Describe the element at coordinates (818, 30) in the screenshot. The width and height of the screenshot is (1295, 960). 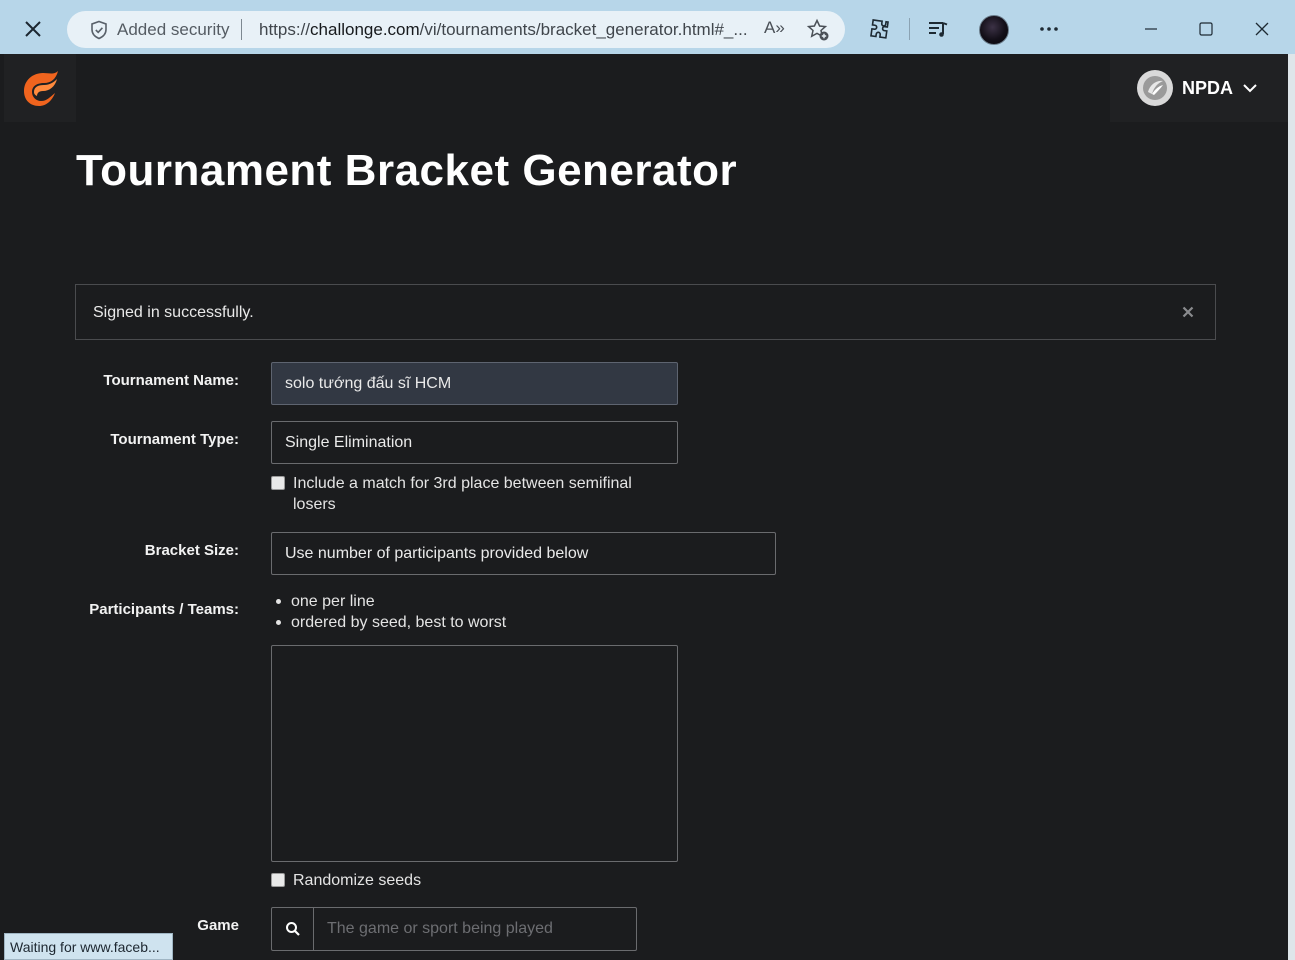
I see `add-favorite-icon` at that location.